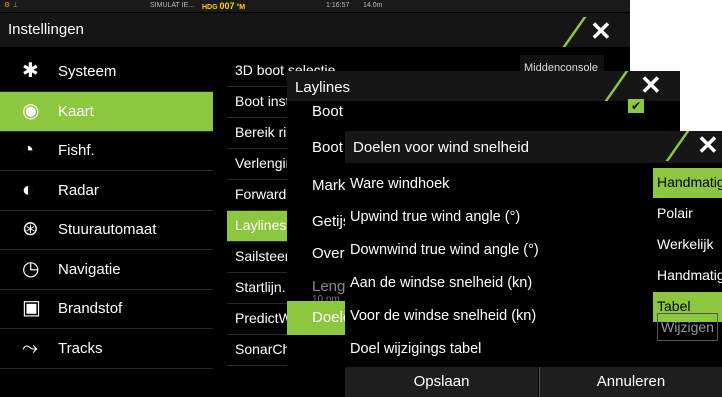  Describe the element at coordinates (260, 287) in the screenshot. I see `settings-option-label: Startlijn.` at that location.